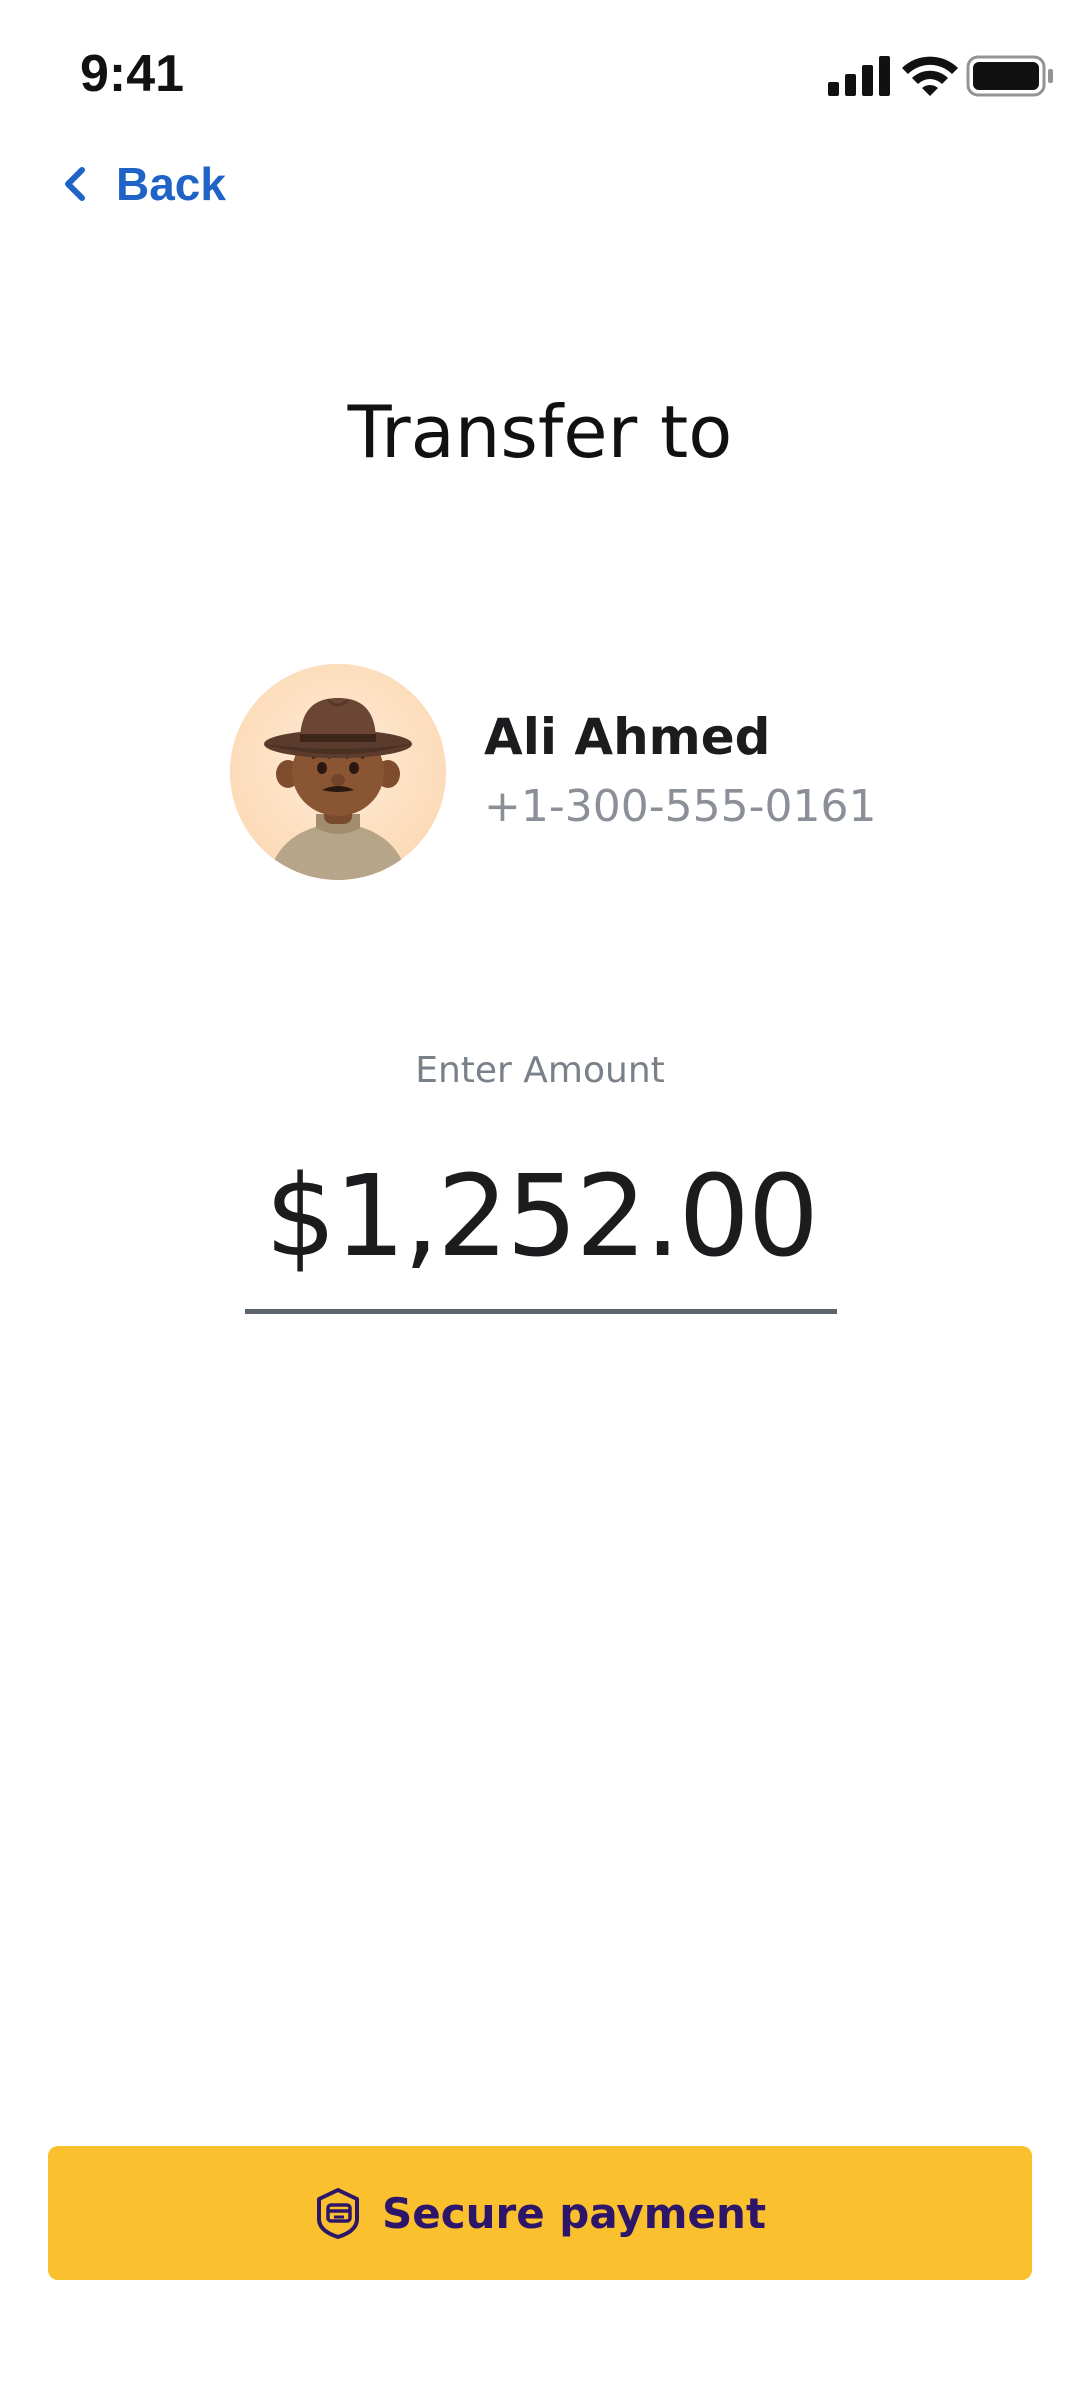  Describe the element at coordinates (541, 1216) in the screenshot. I see `amount-value: $1,252.00` at that location.